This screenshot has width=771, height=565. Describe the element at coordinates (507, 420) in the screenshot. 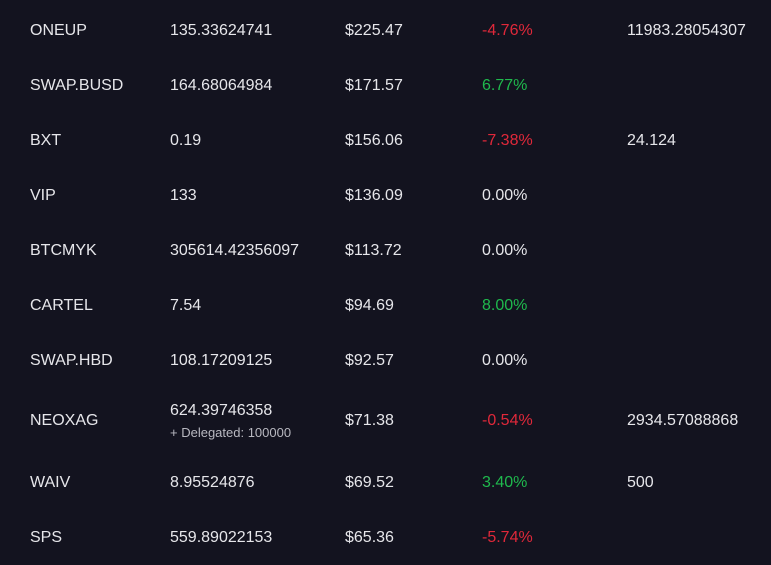

I see `price-change: -0.54%` at that location.